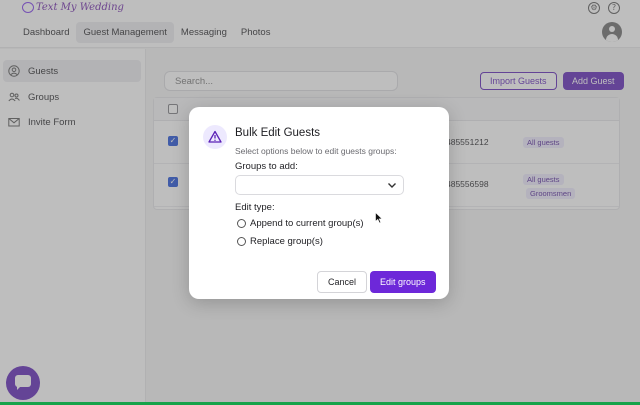 This screenshot has height=405, width=640. What do you see at coordinates (319, 185) in the screenshot?
I see `groups-select` at bounding box center [319, 185].